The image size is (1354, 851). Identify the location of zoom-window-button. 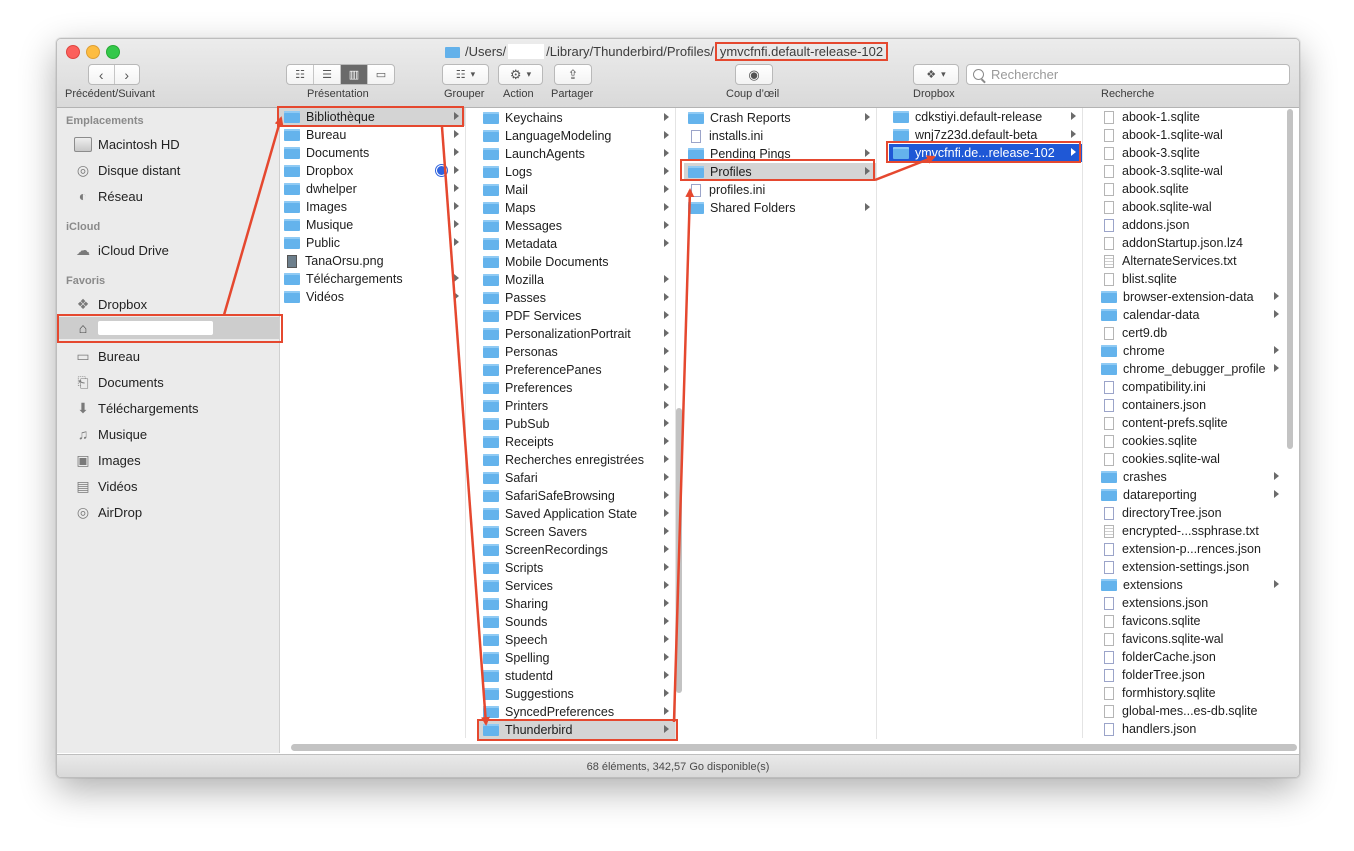
(113, 52).